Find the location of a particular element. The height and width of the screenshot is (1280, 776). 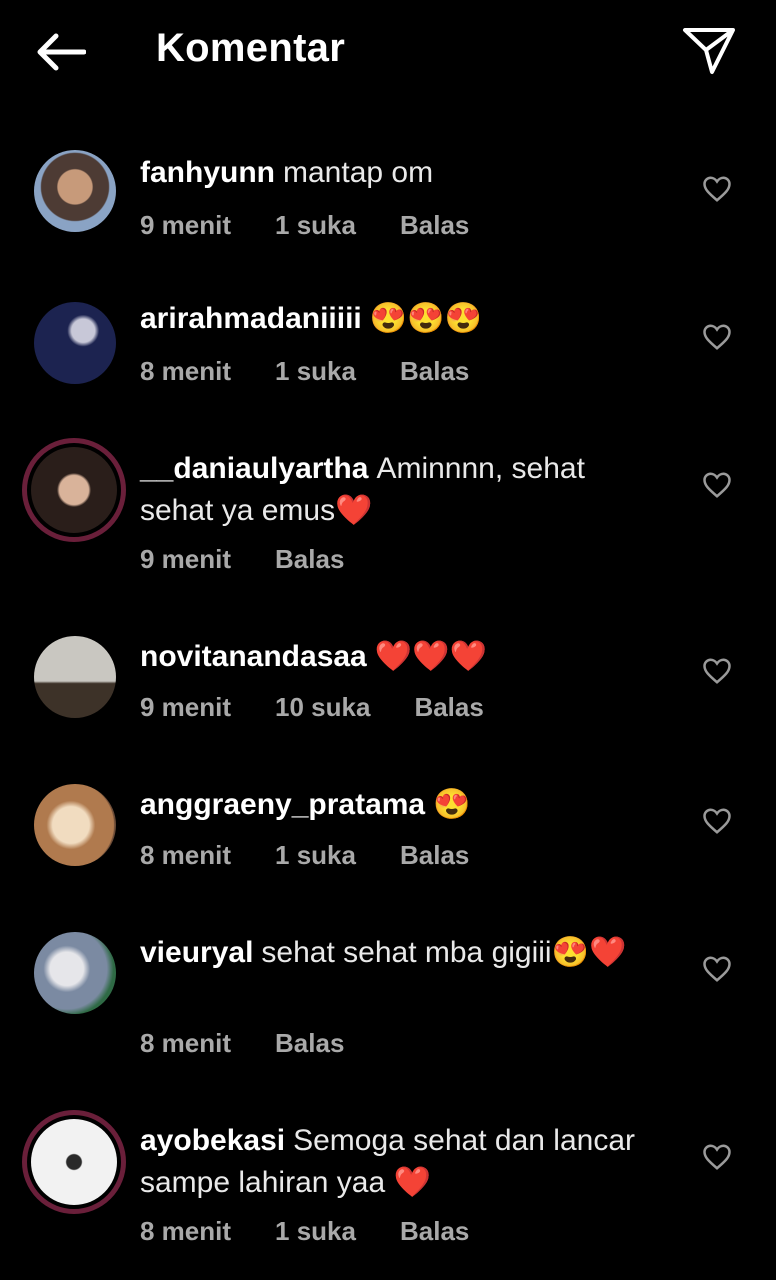

arrow-left-icon is located at coordinates (61, 52).